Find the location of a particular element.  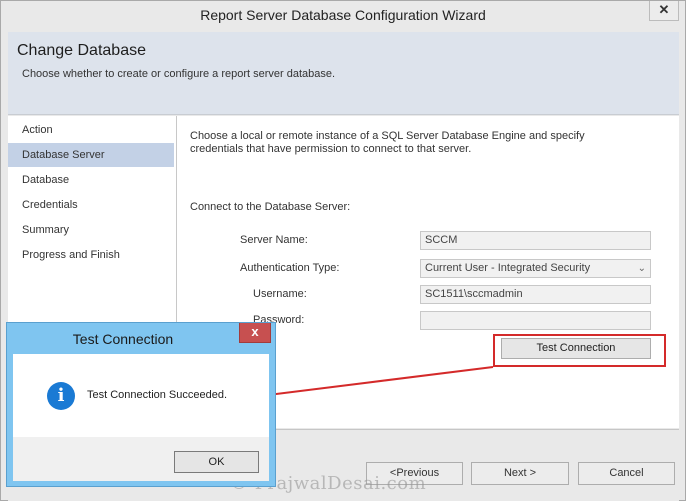

nav-item-database: Database is located at coordinates (91, 180).